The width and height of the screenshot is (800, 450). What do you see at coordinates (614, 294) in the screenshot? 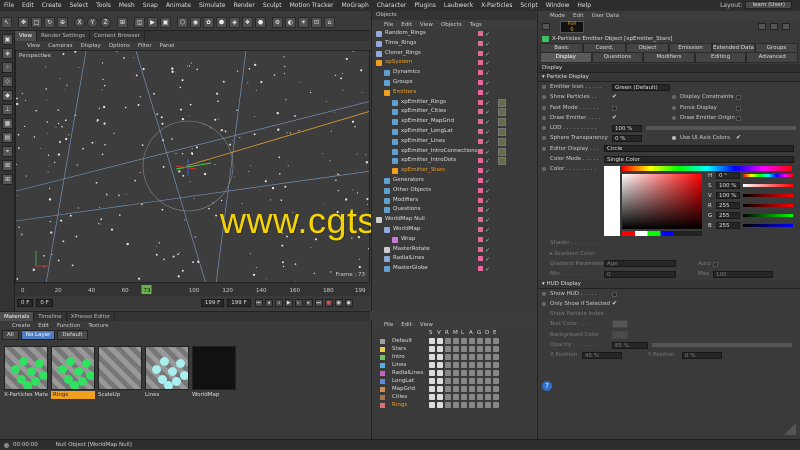
I see `show-hud-check` at bounding box center [614, 294].